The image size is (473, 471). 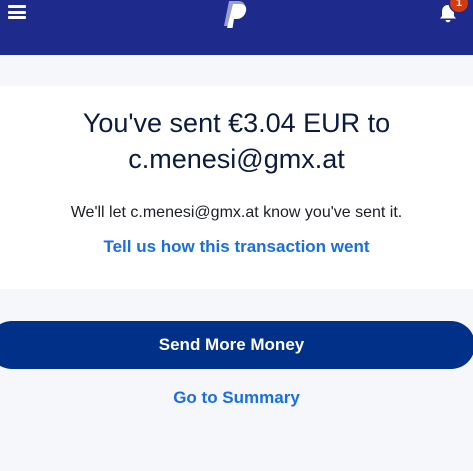 I want to click on go-to-summary-link: Go to Summary, so click(x=236, y=398).